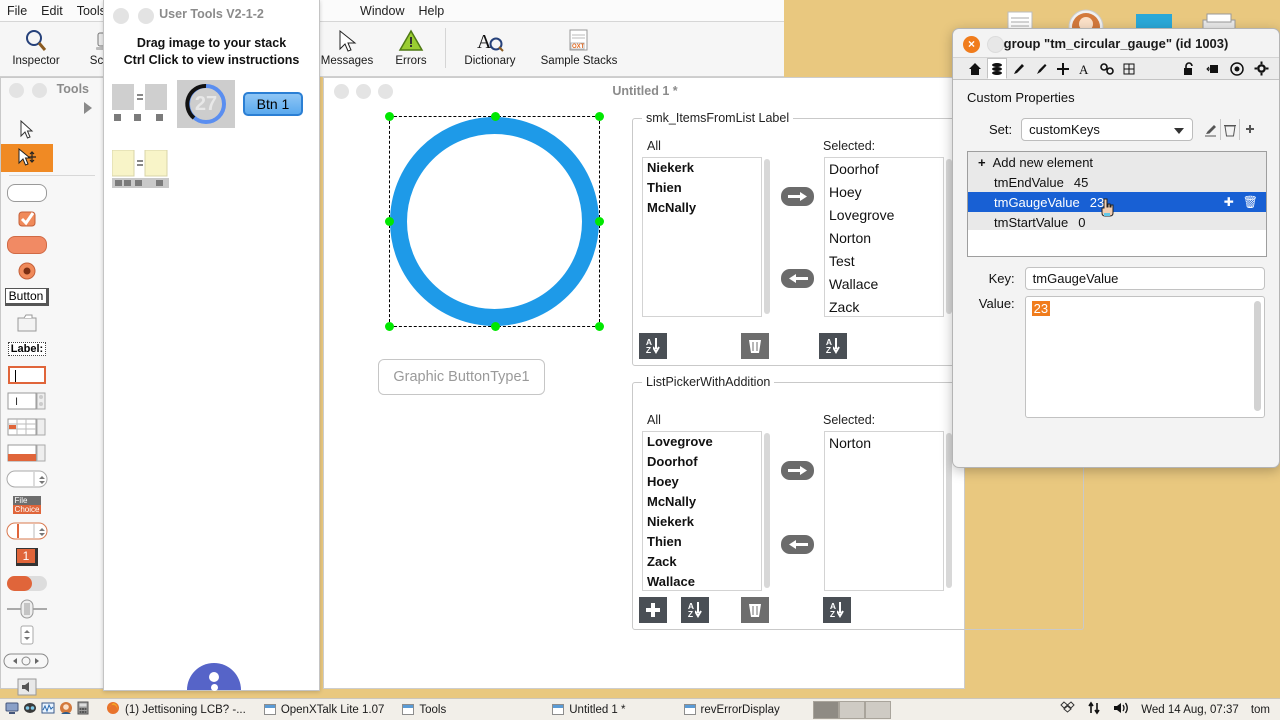  What do you see at coordinates (214, 677) in the screenshot?
I see `user-tools-person-thumb` at bounding box center [214, 677].